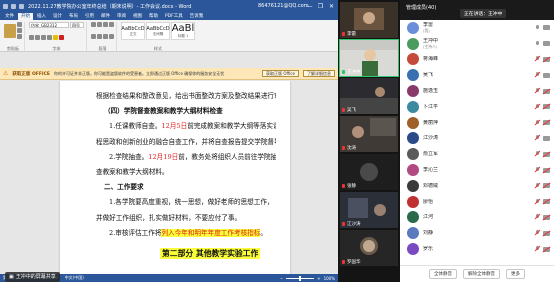 The width and height of the screenshot is (554, 282). What do you see at coordinates (309, 6) in the screenshot?
I see `minimize-button: —` at bounding box center [309, 6].